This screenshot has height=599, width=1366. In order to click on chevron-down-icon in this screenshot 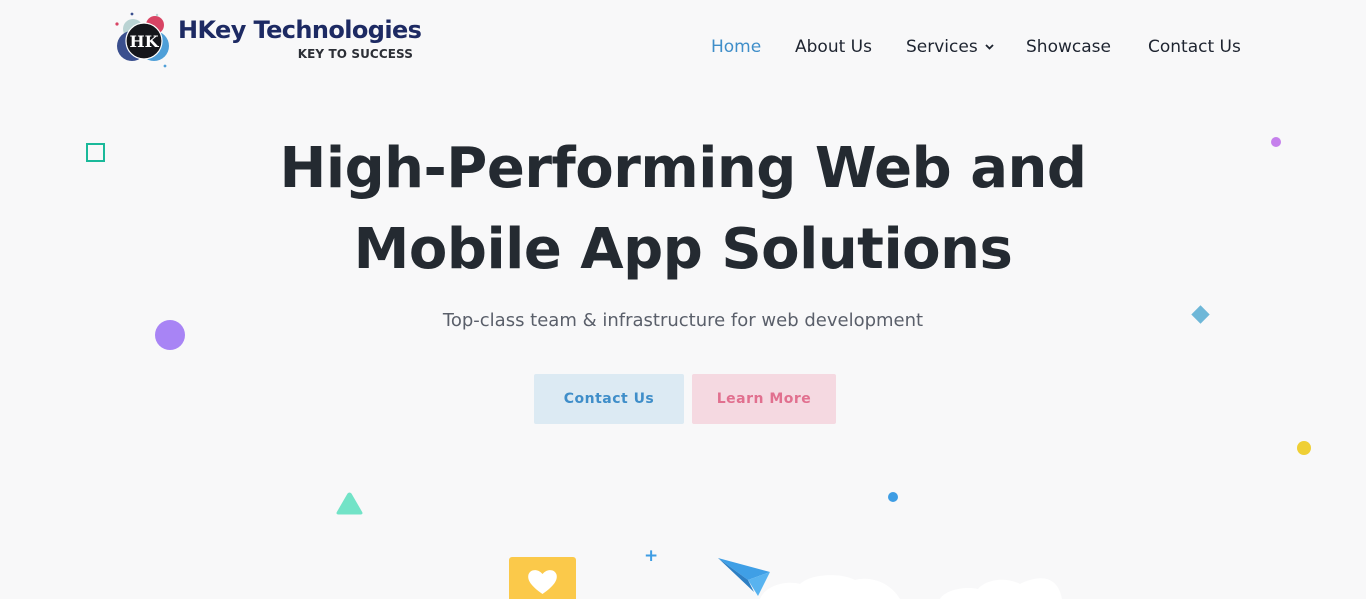, I will do `click(989, 47)`.